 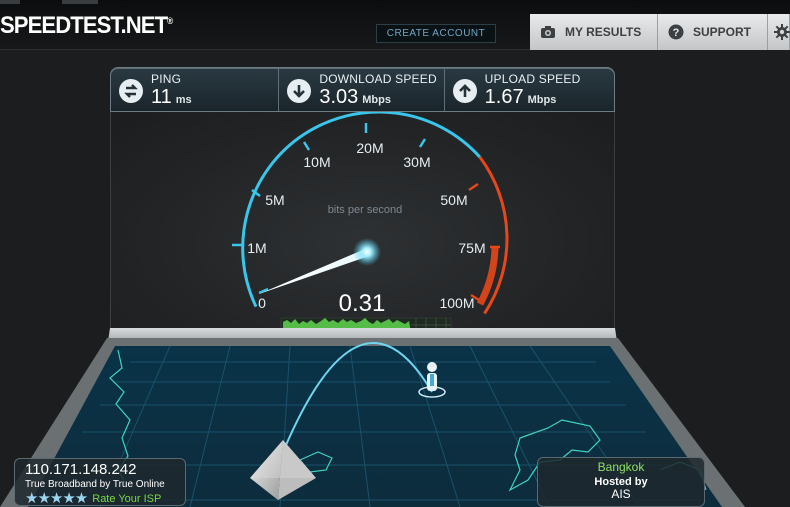 I want to click on gauge-needle, so click(x=314, y=271).